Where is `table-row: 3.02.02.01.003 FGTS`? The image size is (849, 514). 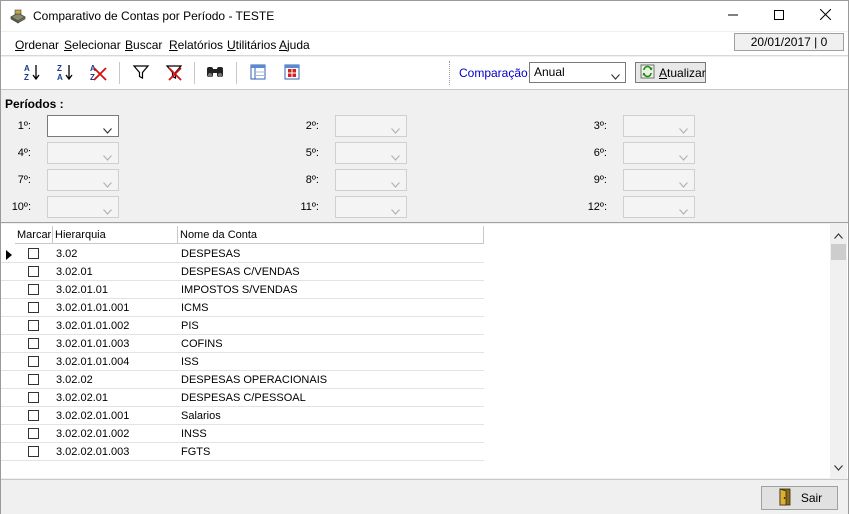 table-row: 3.02.02.01.003 FGTS is located at coordinates (242, 452).